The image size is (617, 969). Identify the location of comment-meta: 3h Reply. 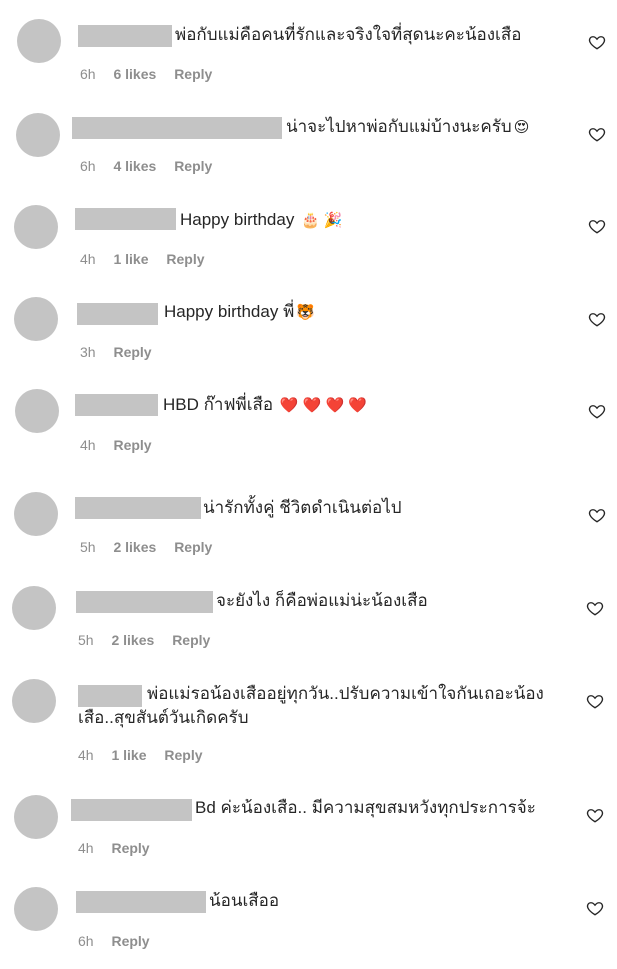
(123, 352).